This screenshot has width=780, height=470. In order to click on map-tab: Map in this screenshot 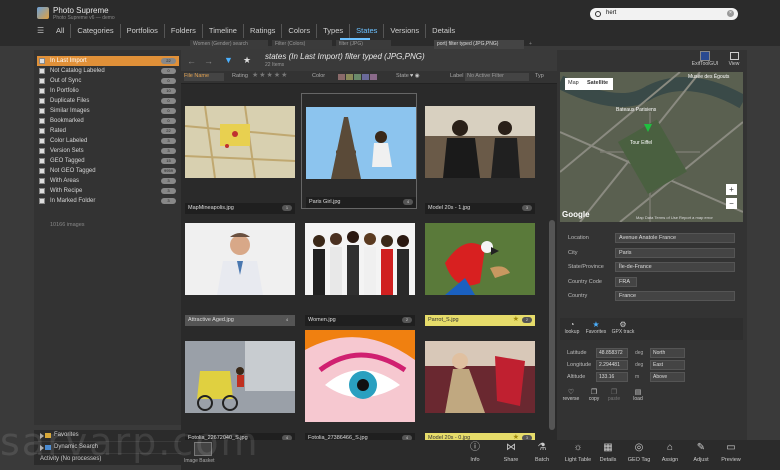, I will do `click(573, 83)`.